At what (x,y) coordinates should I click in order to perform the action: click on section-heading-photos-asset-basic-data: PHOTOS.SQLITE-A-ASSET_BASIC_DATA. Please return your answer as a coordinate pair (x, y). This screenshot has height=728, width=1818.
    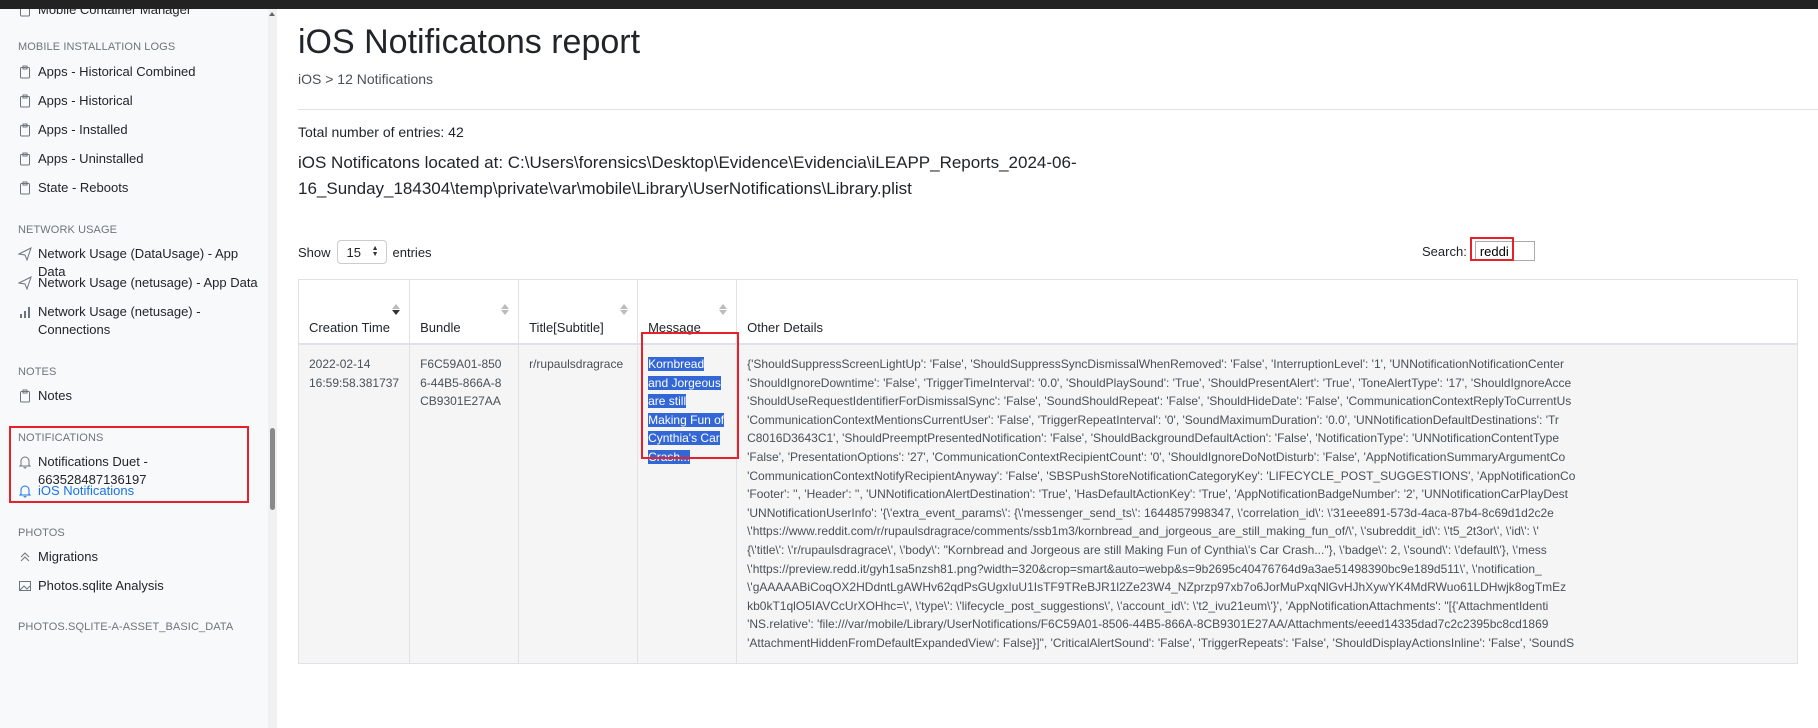
    Looking at the image, I should click on (126, 627).